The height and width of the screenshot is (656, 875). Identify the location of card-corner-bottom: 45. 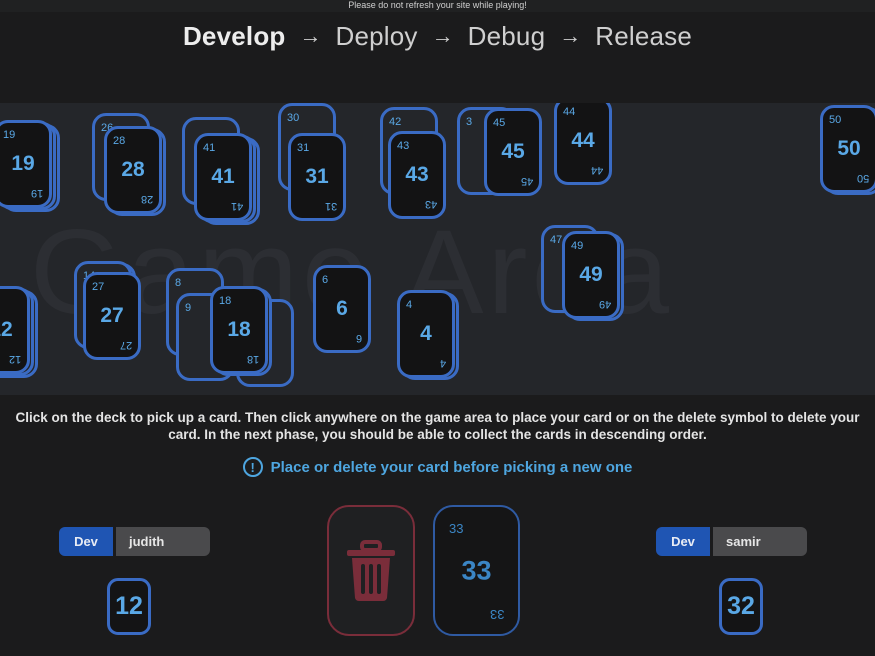
(526, 181).